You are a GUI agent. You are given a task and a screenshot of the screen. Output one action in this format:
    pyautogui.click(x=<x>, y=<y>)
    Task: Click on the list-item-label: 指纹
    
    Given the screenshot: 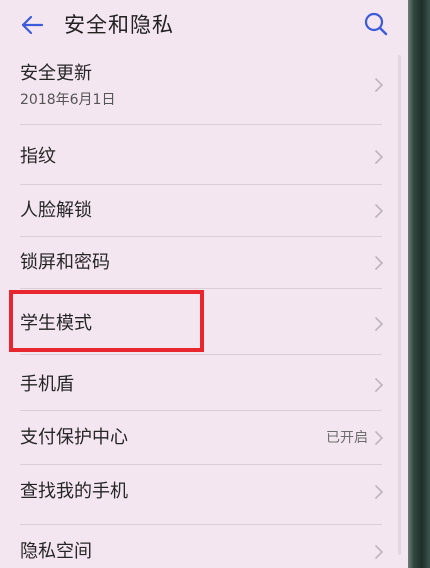 What is the action you would take?
    pyautogui.click(x=38, y=156)
    